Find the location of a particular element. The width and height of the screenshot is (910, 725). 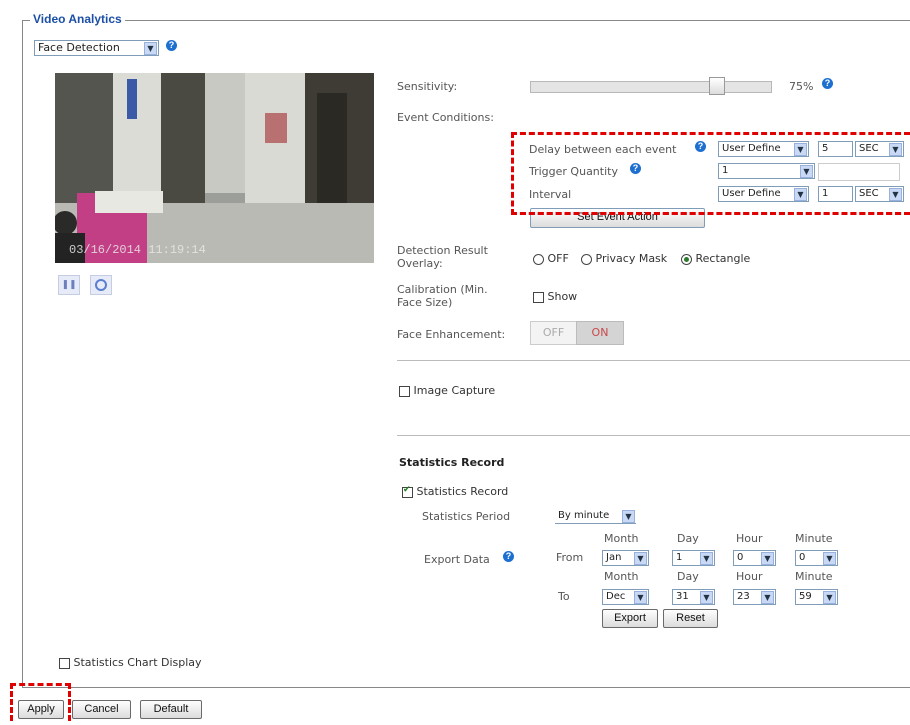

analytics-type-select: Face Detection ▼ is located at coordinates (96, 48).